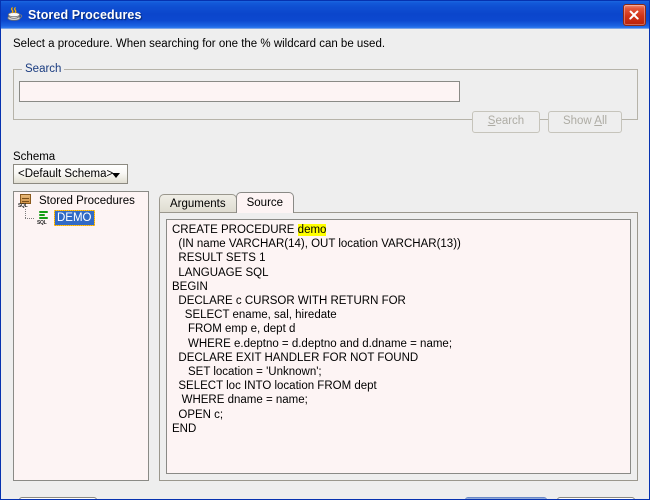  Describe the element at coordinates (85, 14) in the screenshot. I see `window-title: Stored Procedures` at that location.